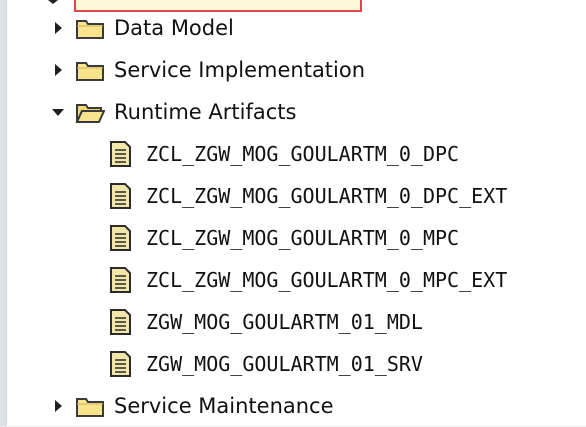  I want to click on tree-node-service-maintenance: Service Maintenance, so click(167, 406).